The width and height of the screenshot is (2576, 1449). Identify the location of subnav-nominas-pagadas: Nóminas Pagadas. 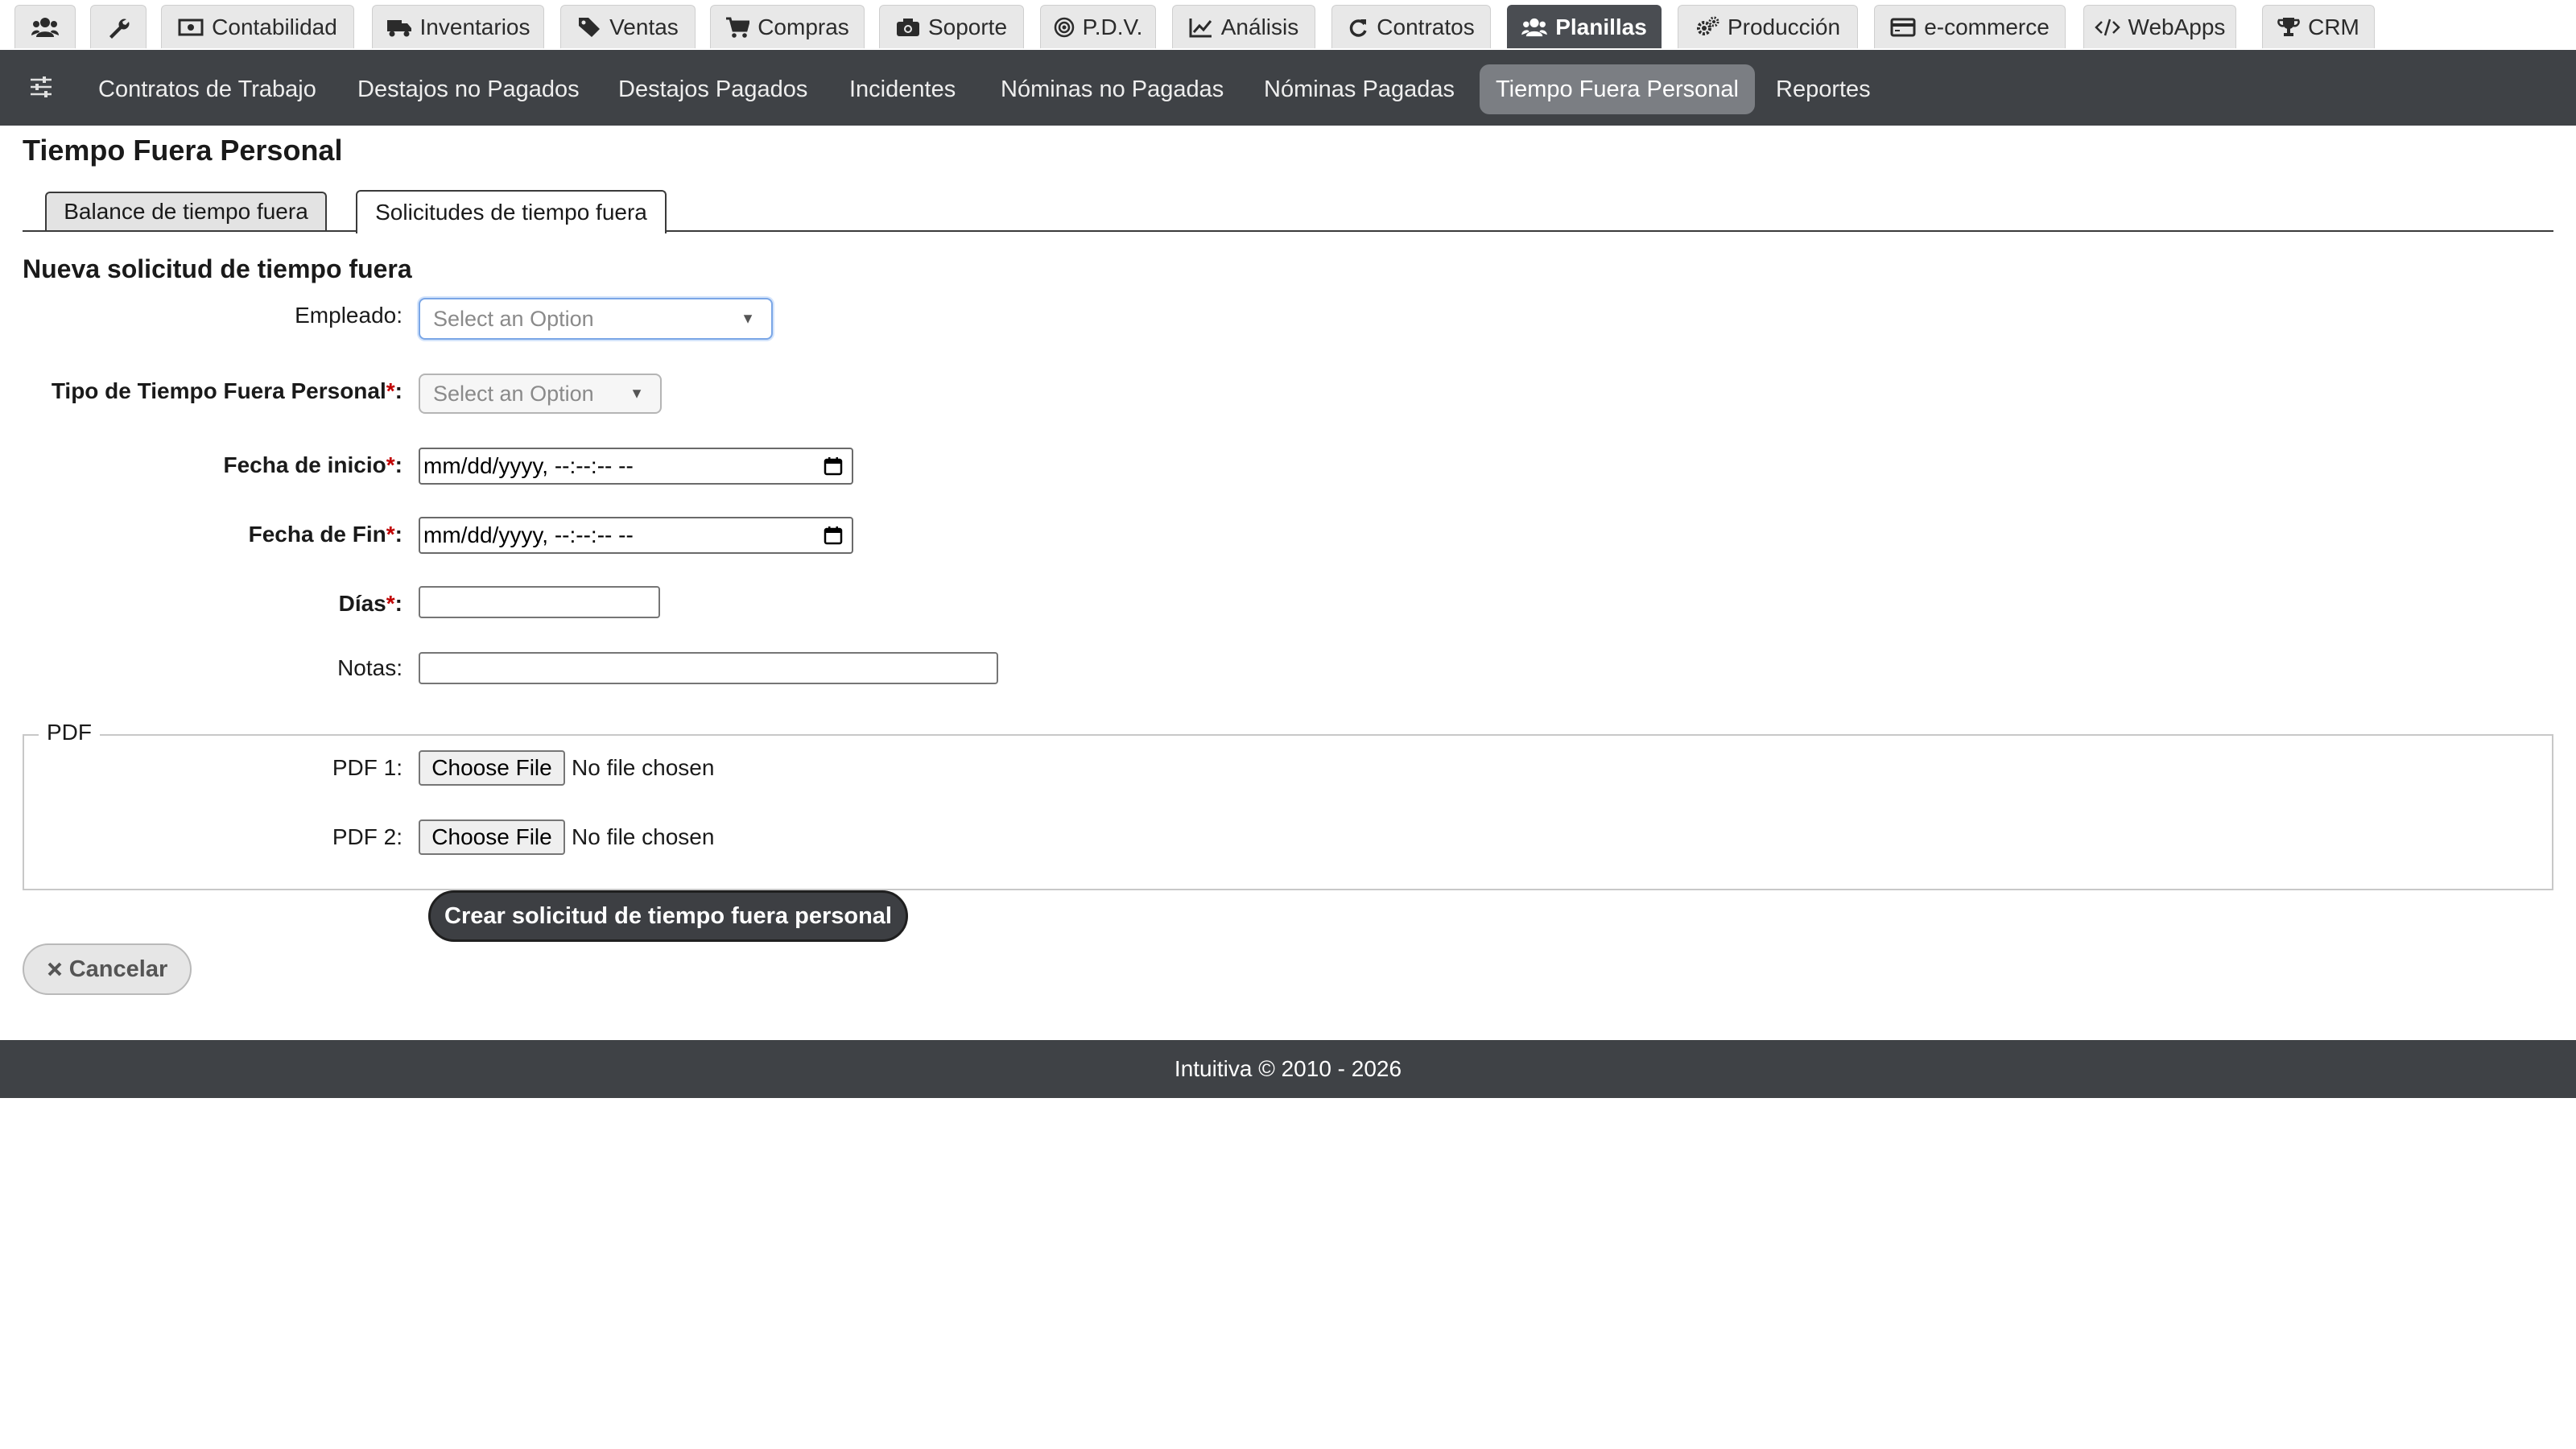
(1359, 89).